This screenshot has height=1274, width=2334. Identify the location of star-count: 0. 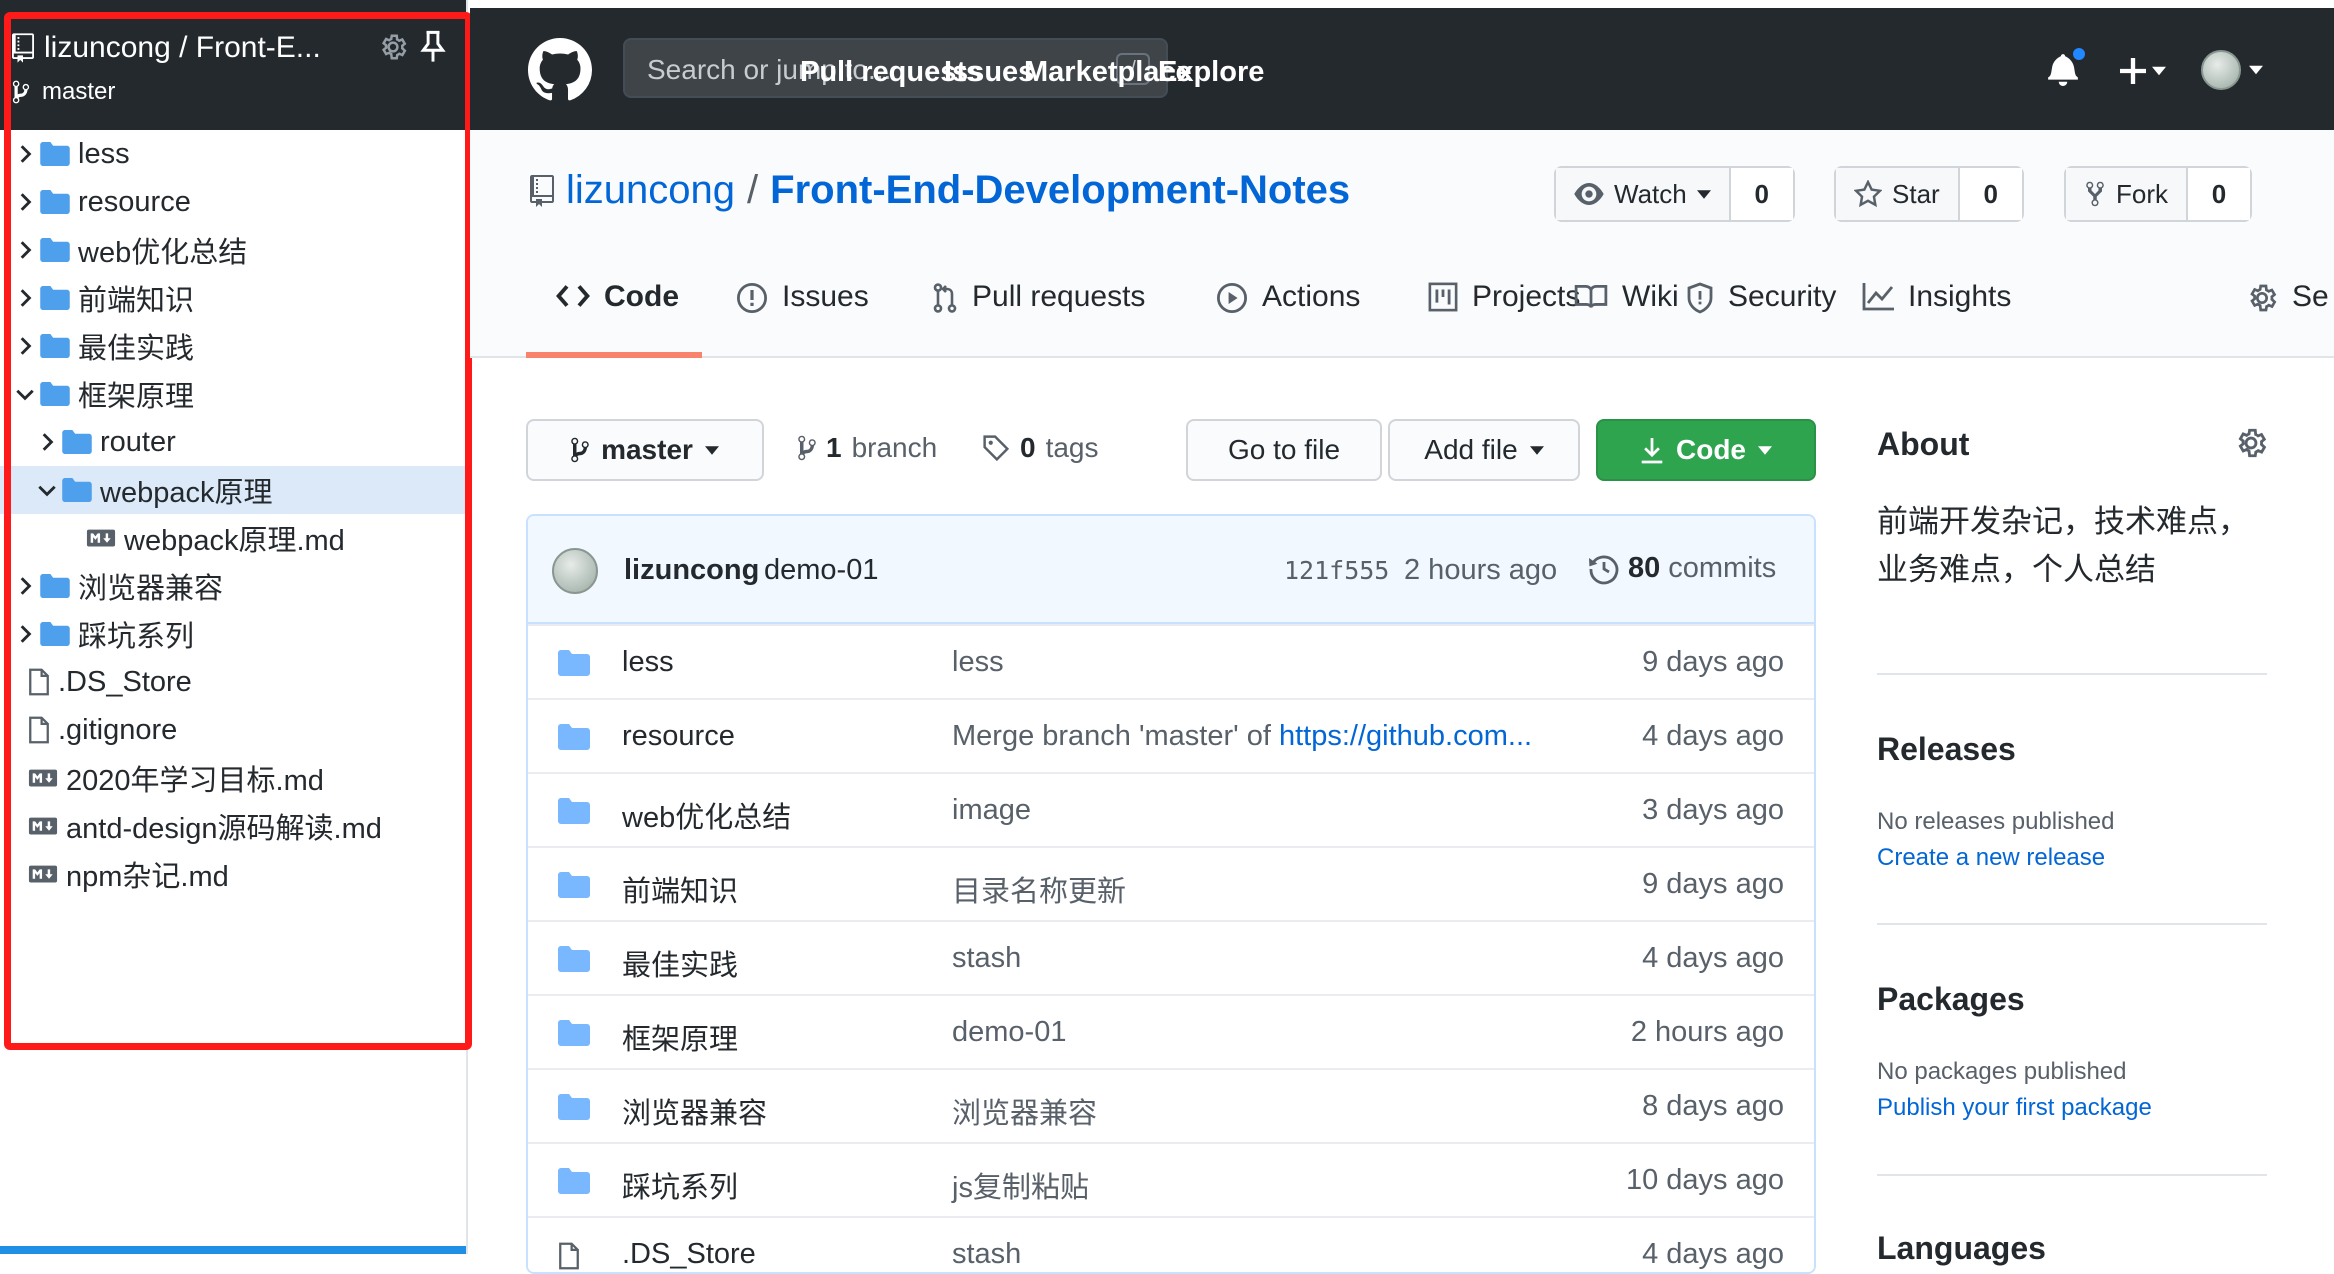
(1989, 194).